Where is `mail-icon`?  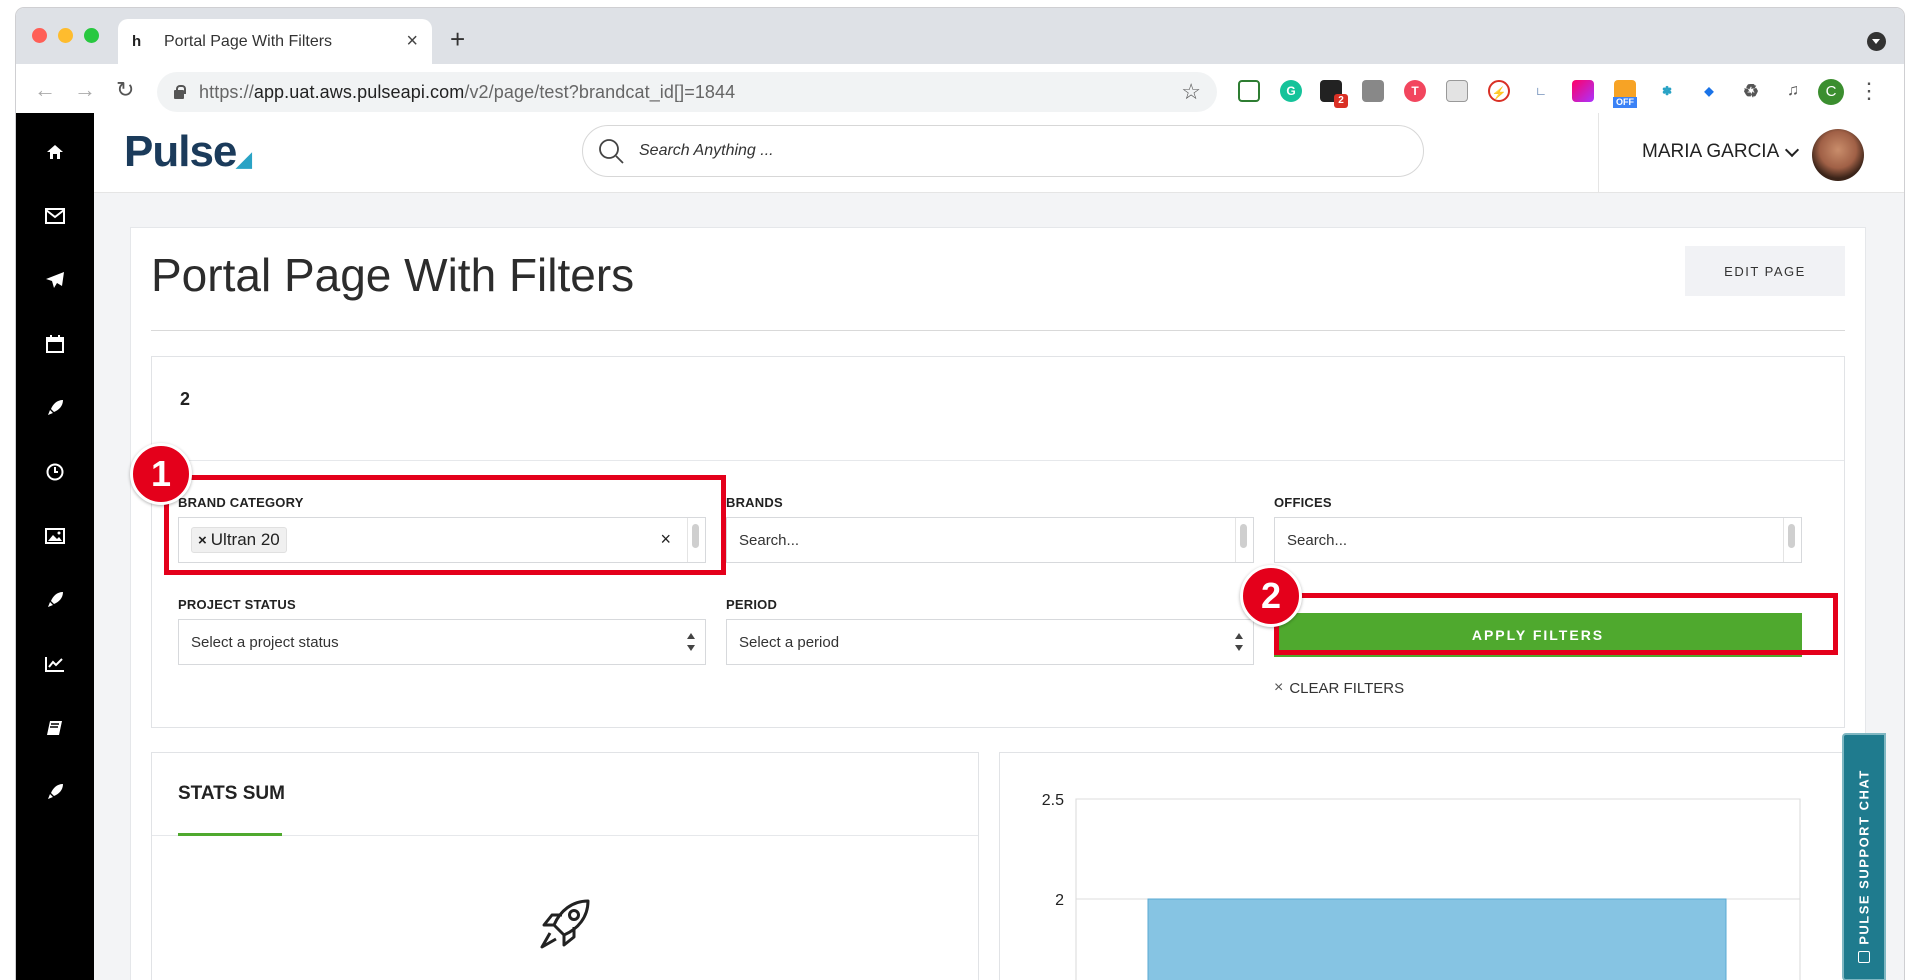 mail-icon is located at coordinates (55, 216).